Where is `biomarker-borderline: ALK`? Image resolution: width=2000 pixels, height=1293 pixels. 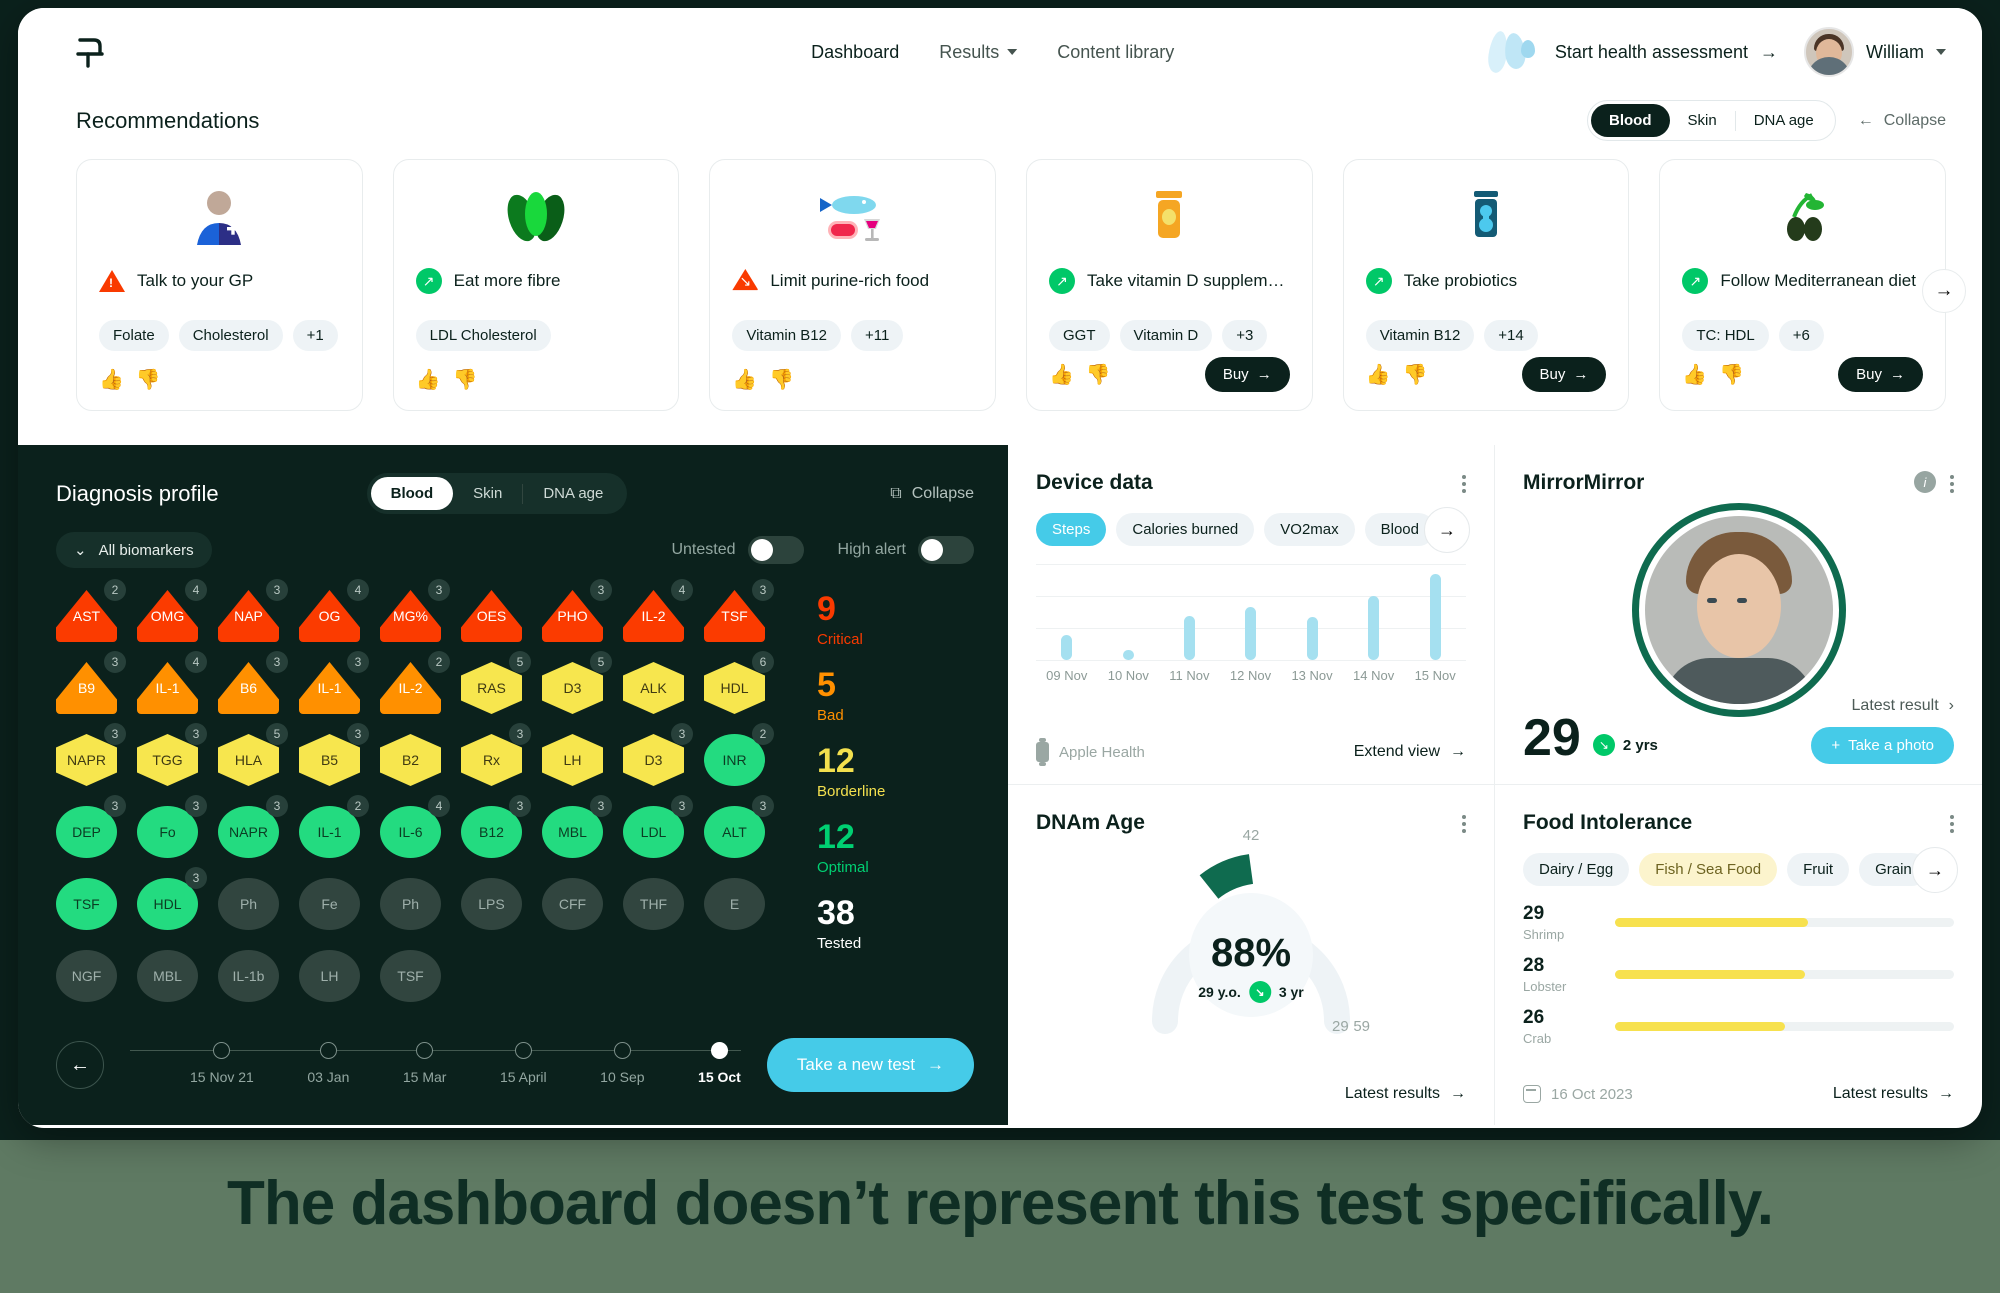
biomarker-borderline: ALK is located at coordinates (653, 688).